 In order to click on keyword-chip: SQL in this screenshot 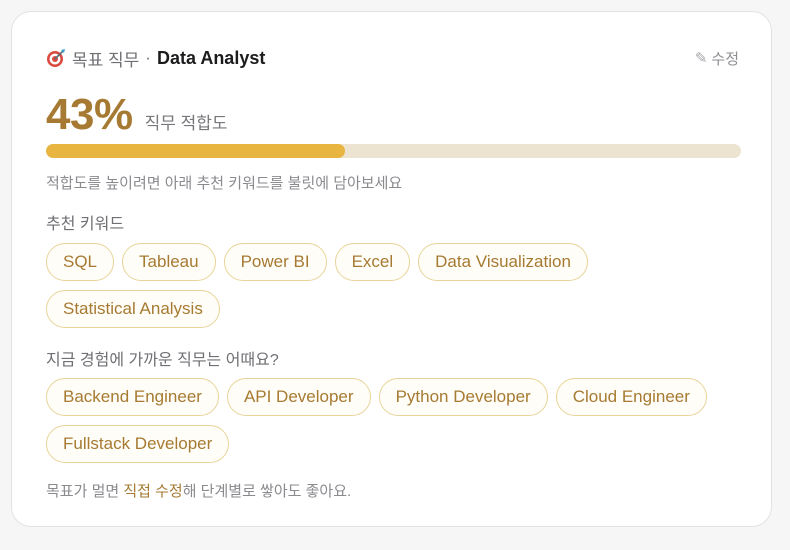, I will do `click(80, 262)`.